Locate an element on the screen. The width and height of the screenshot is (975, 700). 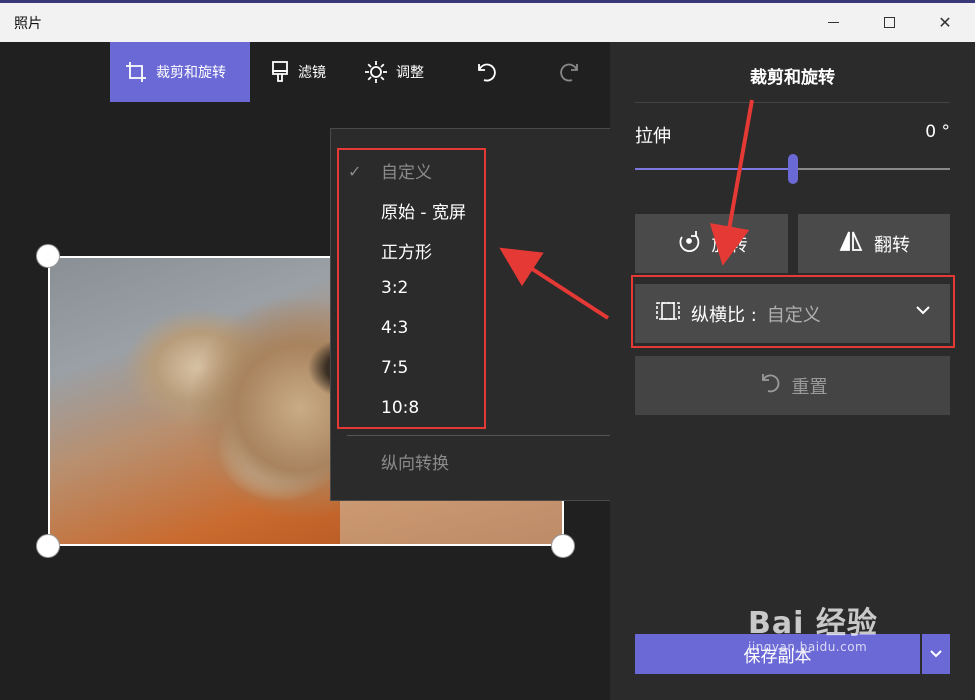
tab-crop-label: 裁剪和旋转 is located at coordinates (191, 73).